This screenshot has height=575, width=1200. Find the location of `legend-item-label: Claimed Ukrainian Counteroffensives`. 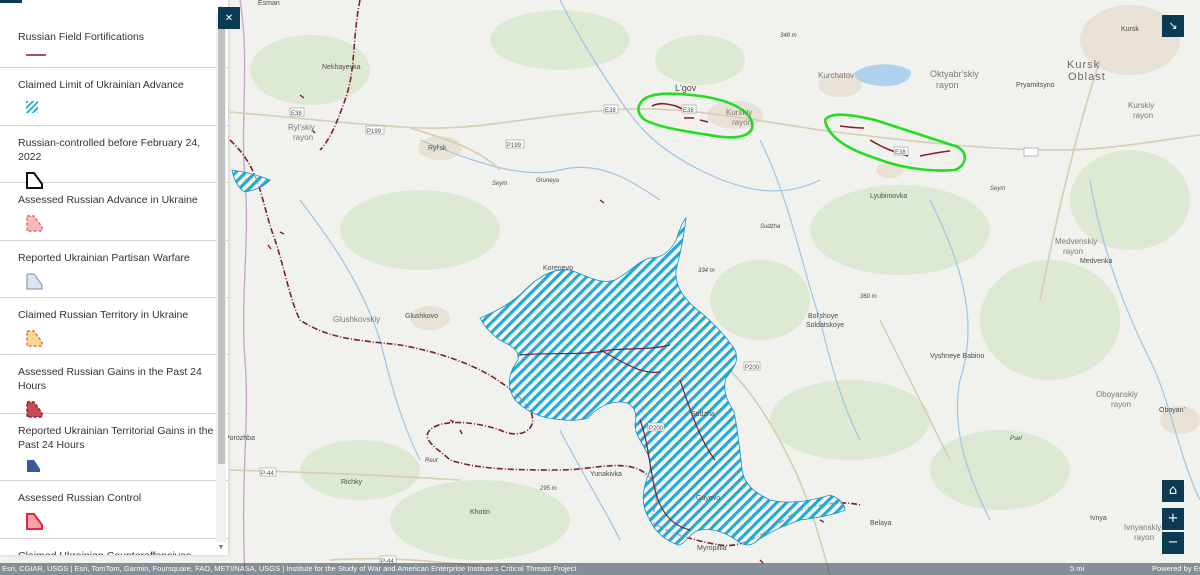

legend-item-label: Claimed Ukrainian Counteroffensives is located at coordinates (118, 547).